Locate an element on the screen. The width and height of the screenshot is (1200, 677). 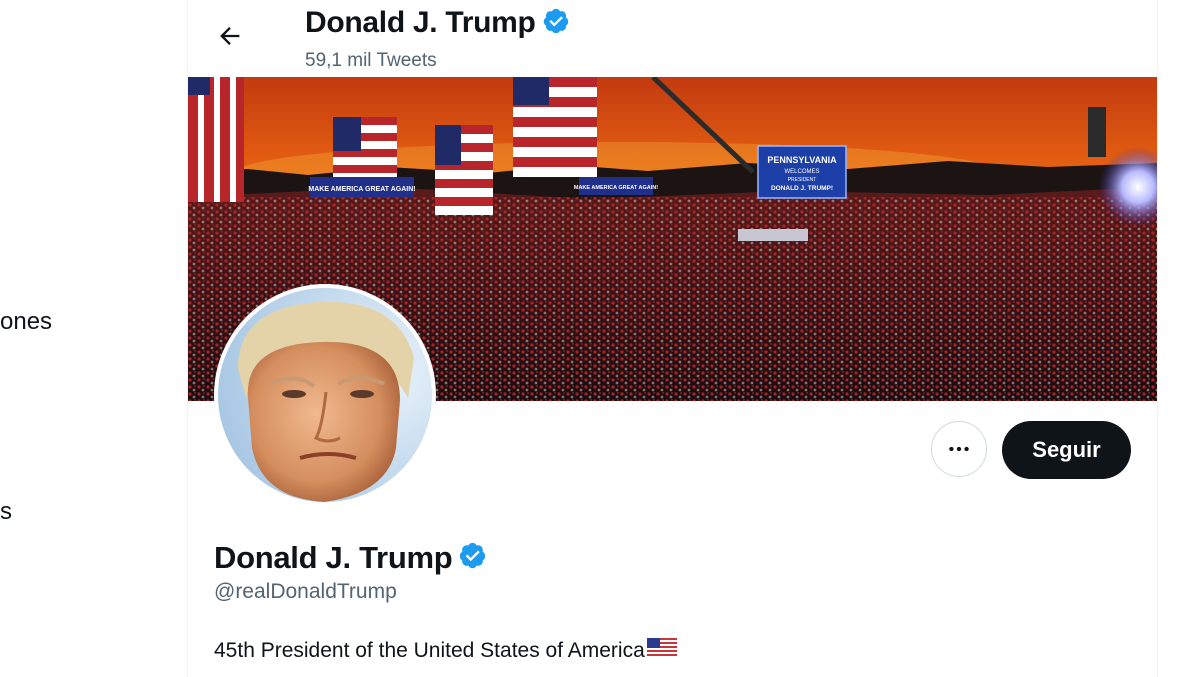
profile-handle: @realDonaldTrump is located at coordinates (305, 591).